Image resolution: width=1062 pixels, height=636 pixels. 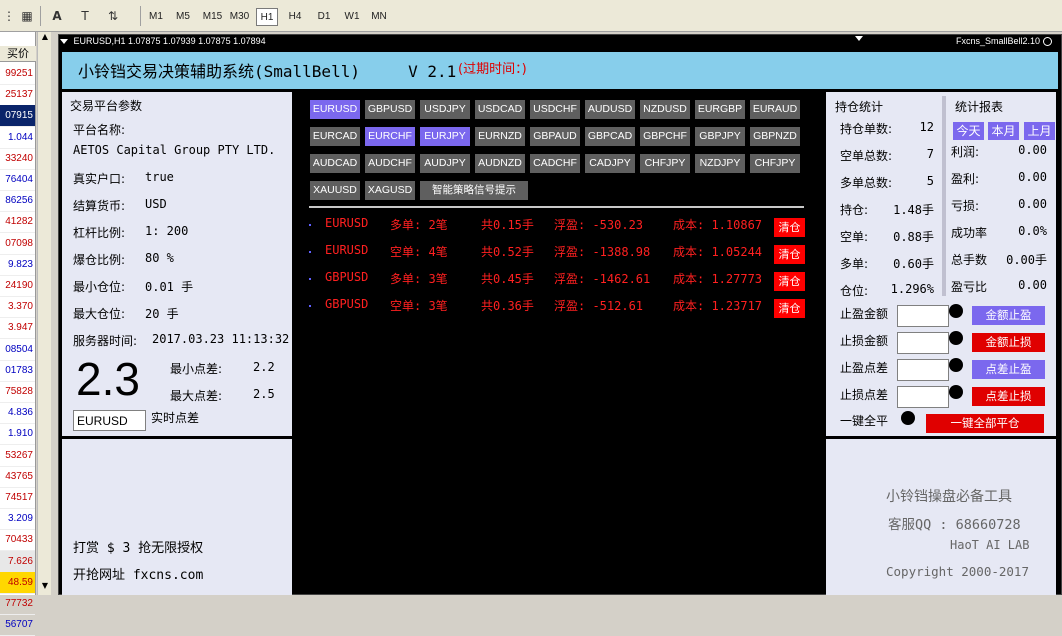 I want to click on text-tool-icon: A, so click(x=57, y=16).